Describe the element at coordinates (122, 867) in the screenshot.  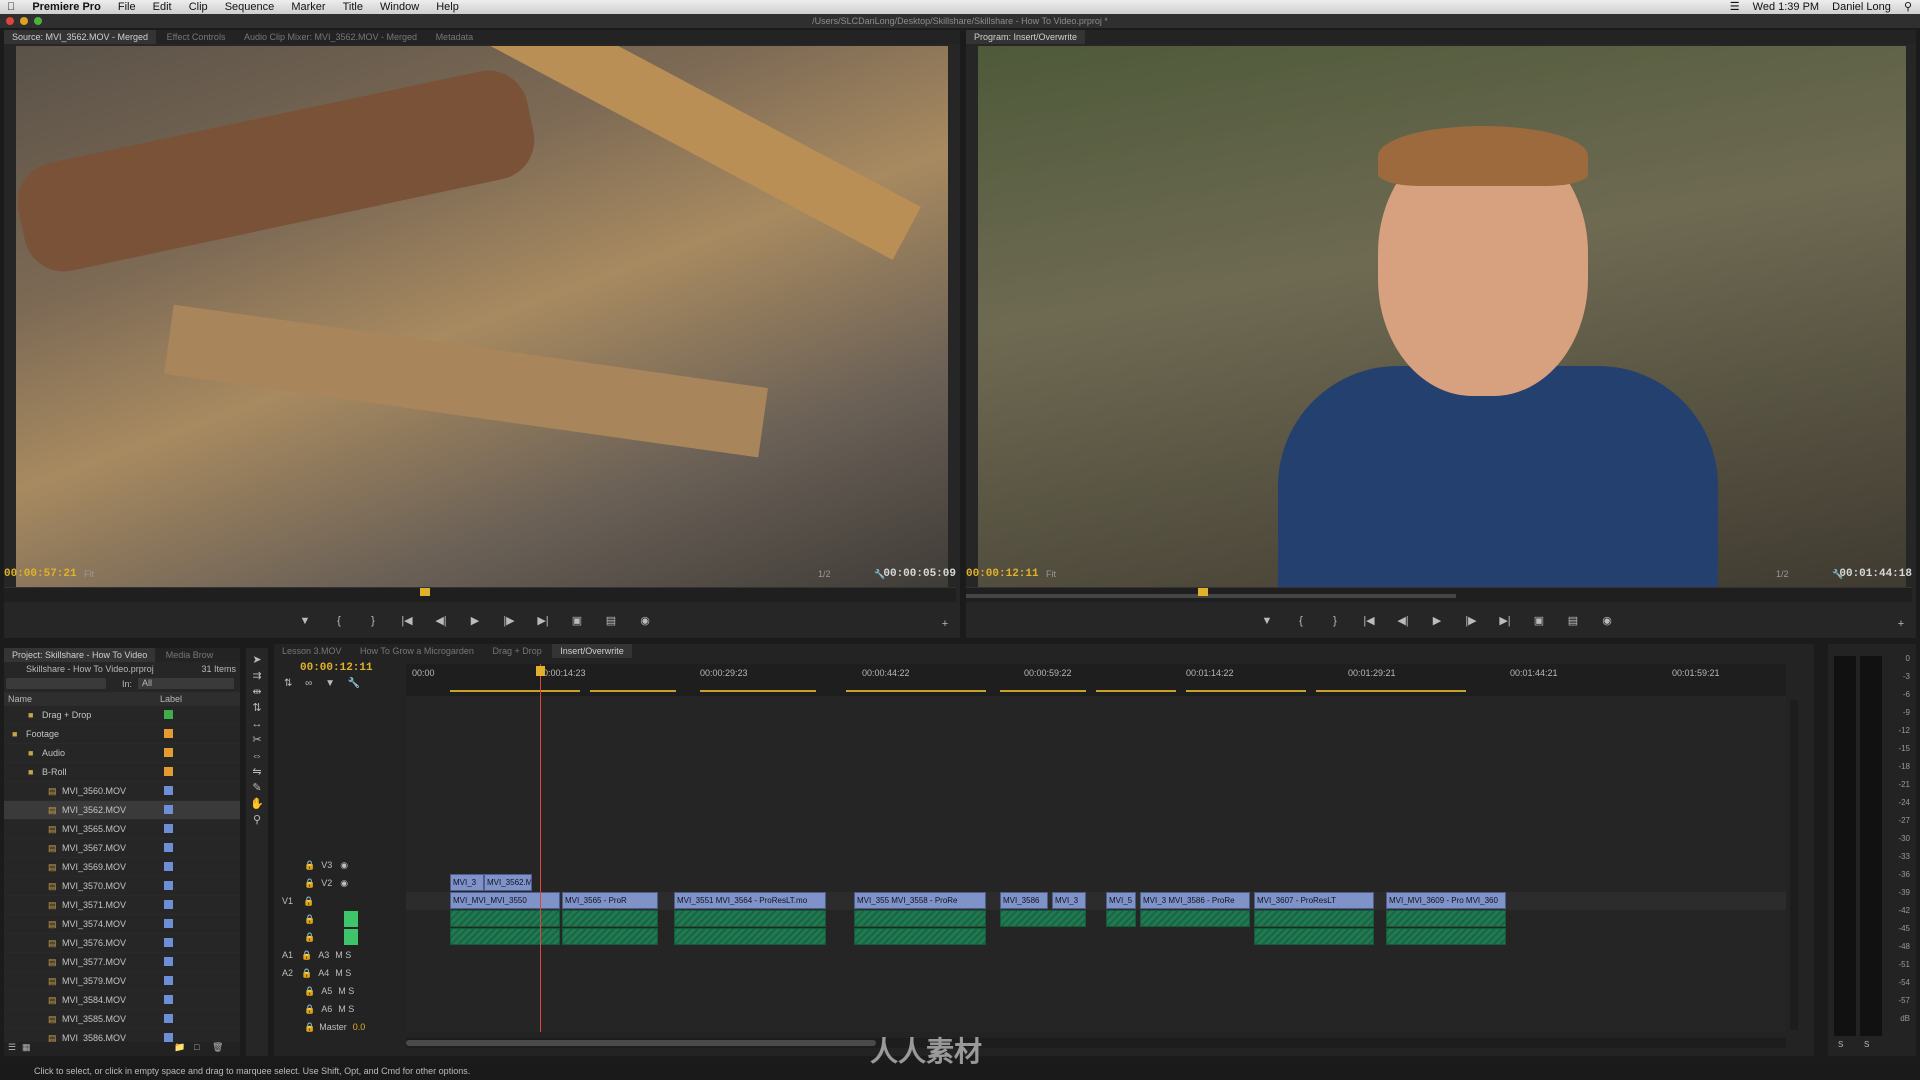
I see `project-clip-row: ▤ MVI_3569.MOV` at that location.